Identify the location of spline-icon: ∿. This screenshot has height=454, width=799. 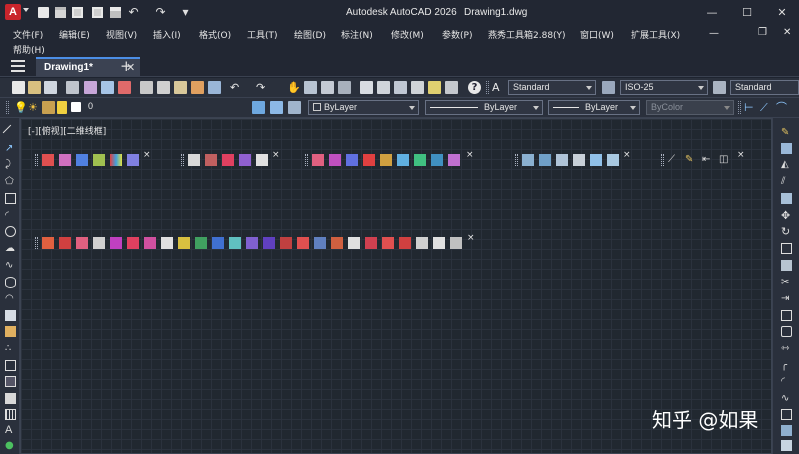
(10, 265).